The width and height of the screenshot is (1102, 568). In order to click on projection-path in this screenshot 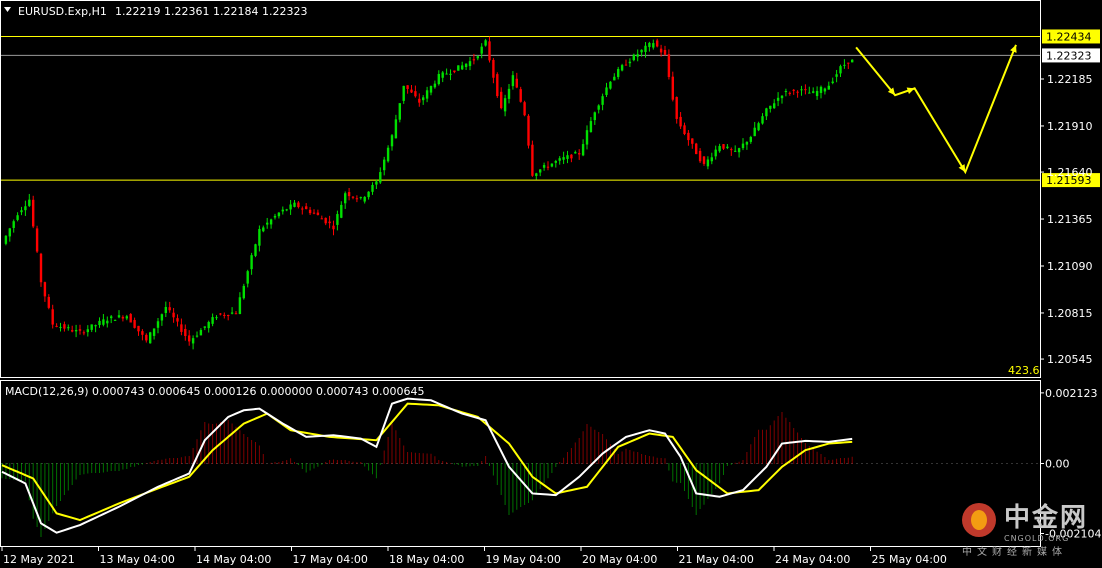, I will do `click(936, 109)`.